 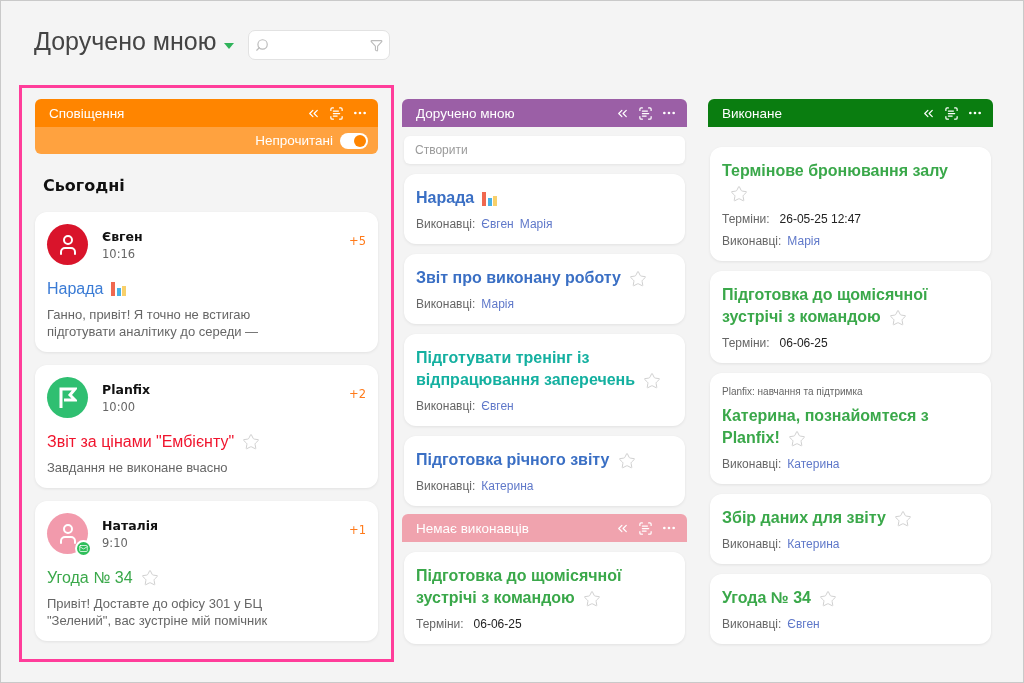 I want to click on task-title: Нарада, so click(x=541, y=198).